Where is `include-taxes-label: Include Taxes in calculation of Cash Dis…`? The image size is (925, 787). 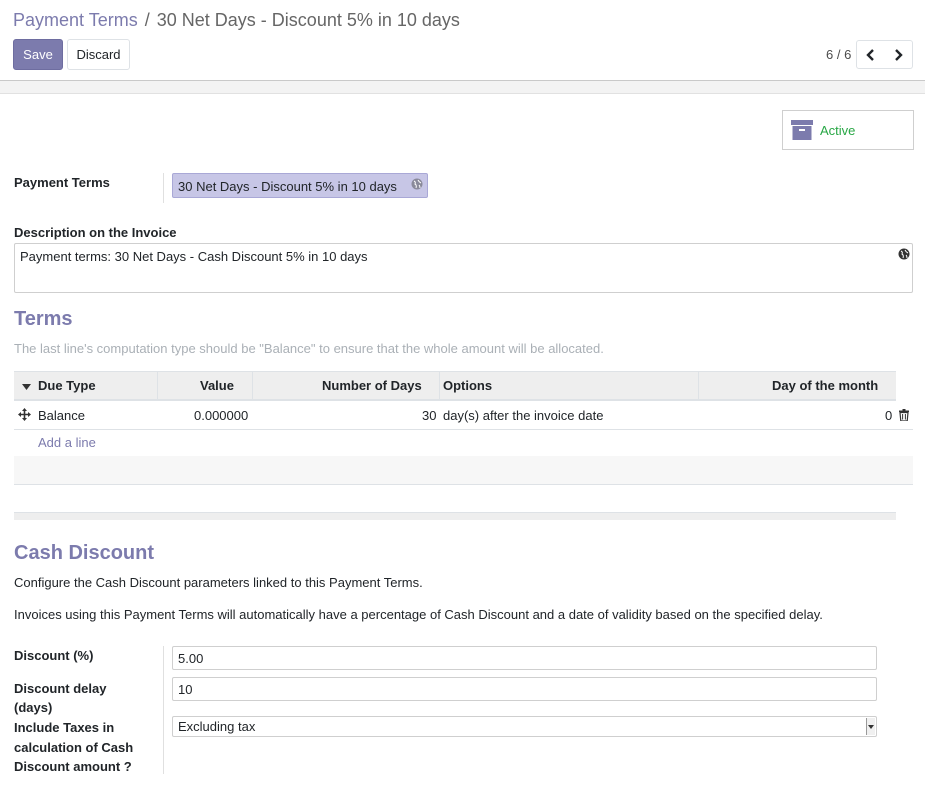
include-taxes-label: Include Taxes in calculation of Cash Dis… is located at coordinates (73, 747).